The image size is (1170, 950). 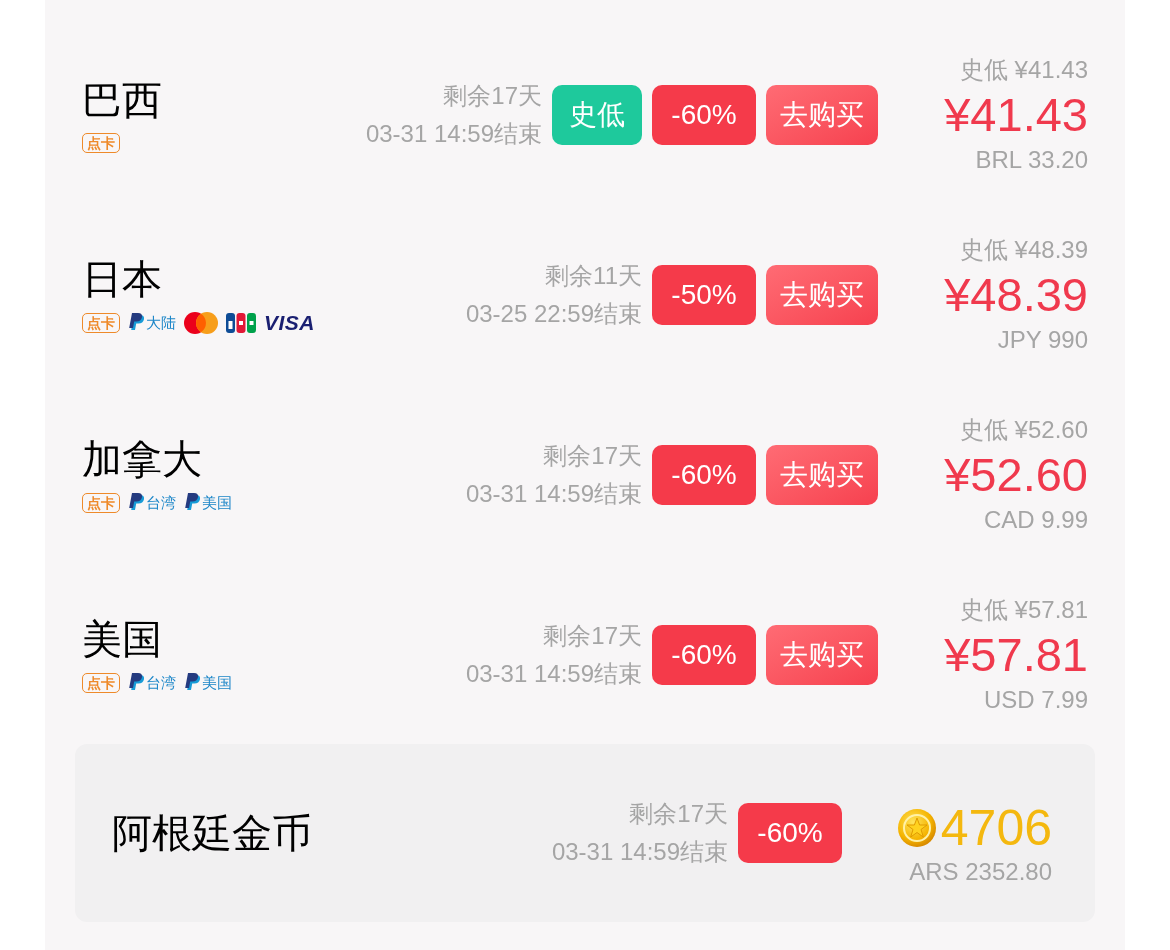 I want to click on offer-name: 阿根廷金币, so click(x=212, y=833).